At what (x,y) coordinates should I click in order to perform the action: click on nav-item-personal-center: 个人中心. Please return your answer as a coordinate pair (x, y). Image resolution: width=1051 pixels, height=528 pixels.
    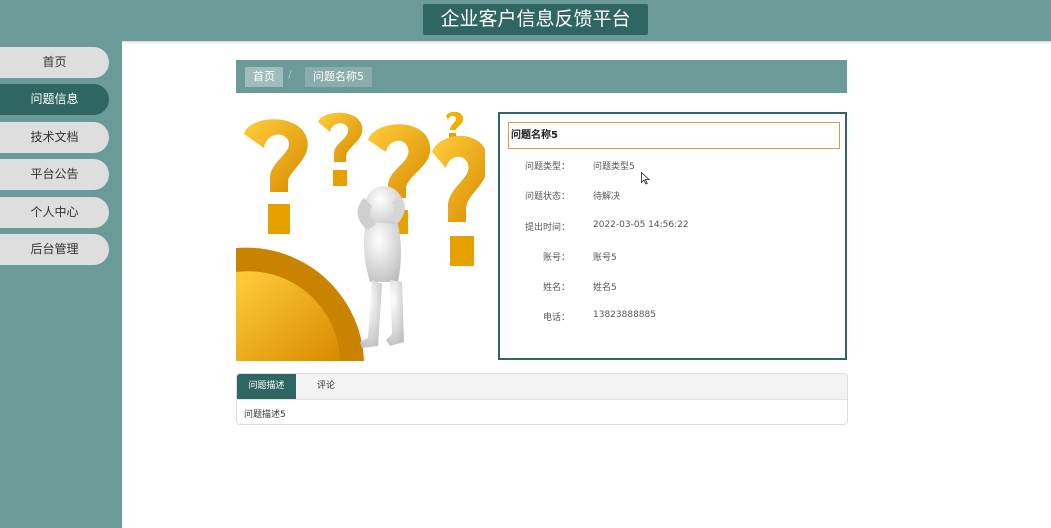
    Looking at the image, I should click on (54, 212).